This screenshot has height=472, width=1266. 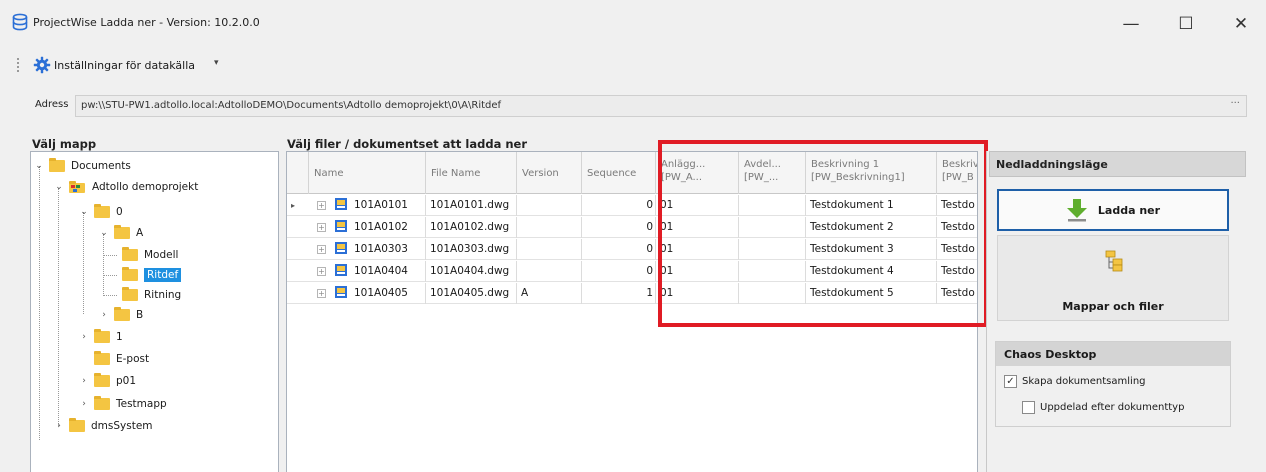 I want to click on cell-file-name: 101A0303.dwg, so click(x=471, y=249).